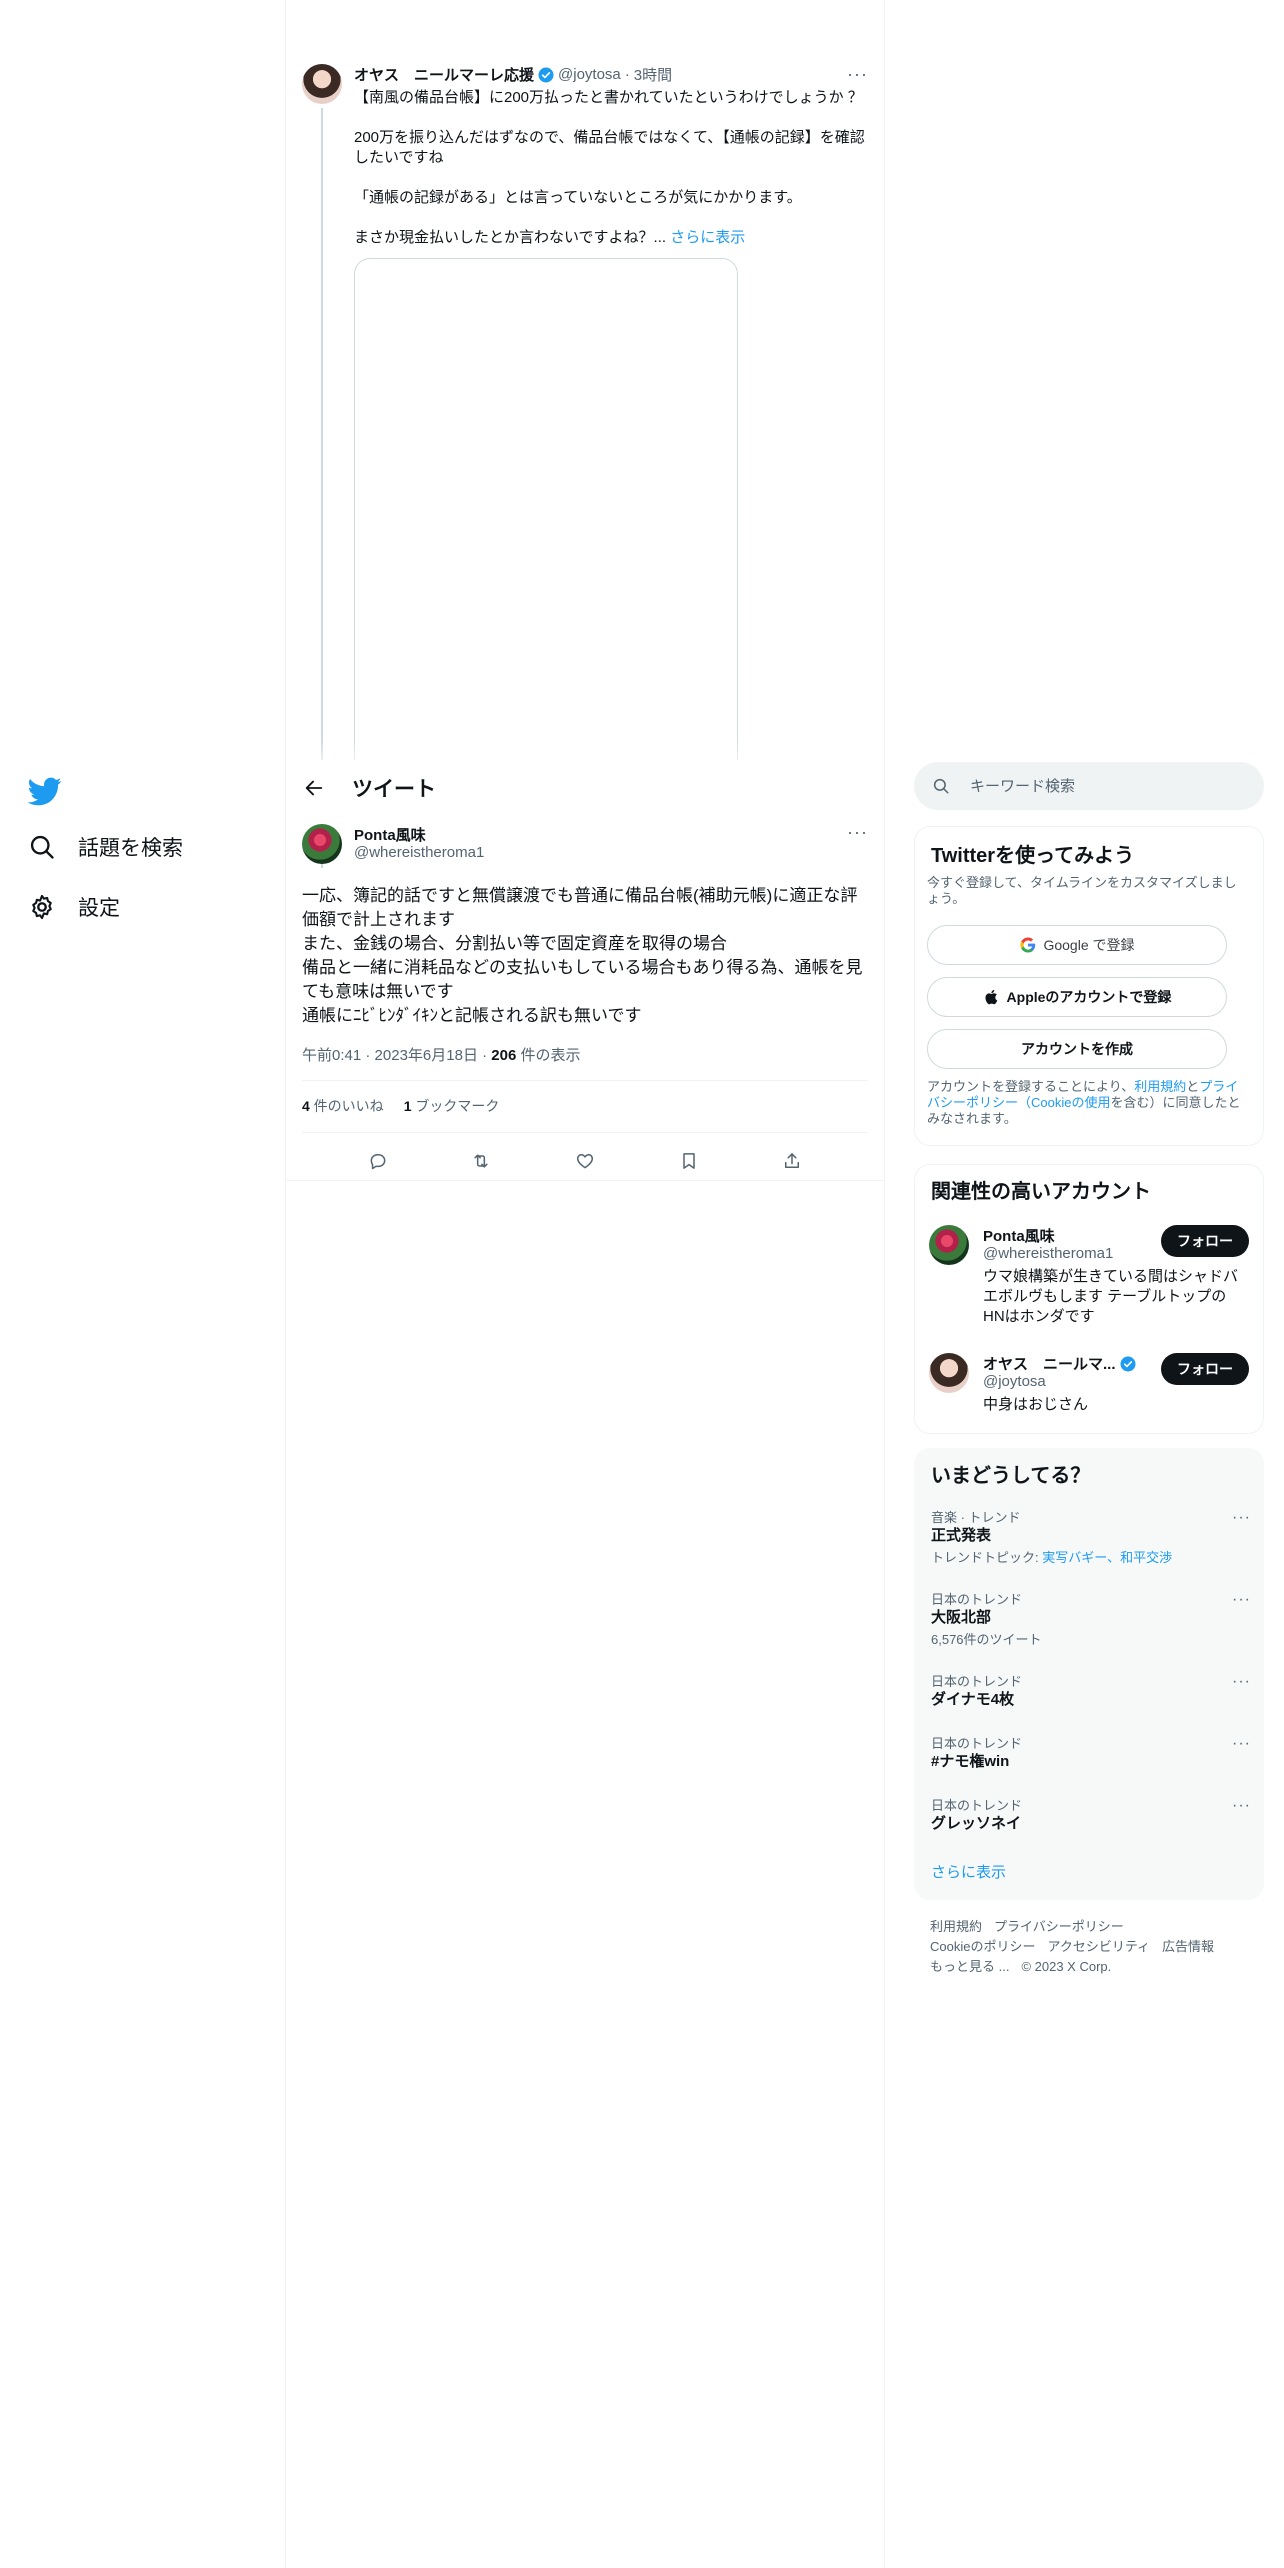  What do you see at coordinates (653, 74) in the screenshot?
I see `tweet-time: 3時間` at bounding box center [653, 74].